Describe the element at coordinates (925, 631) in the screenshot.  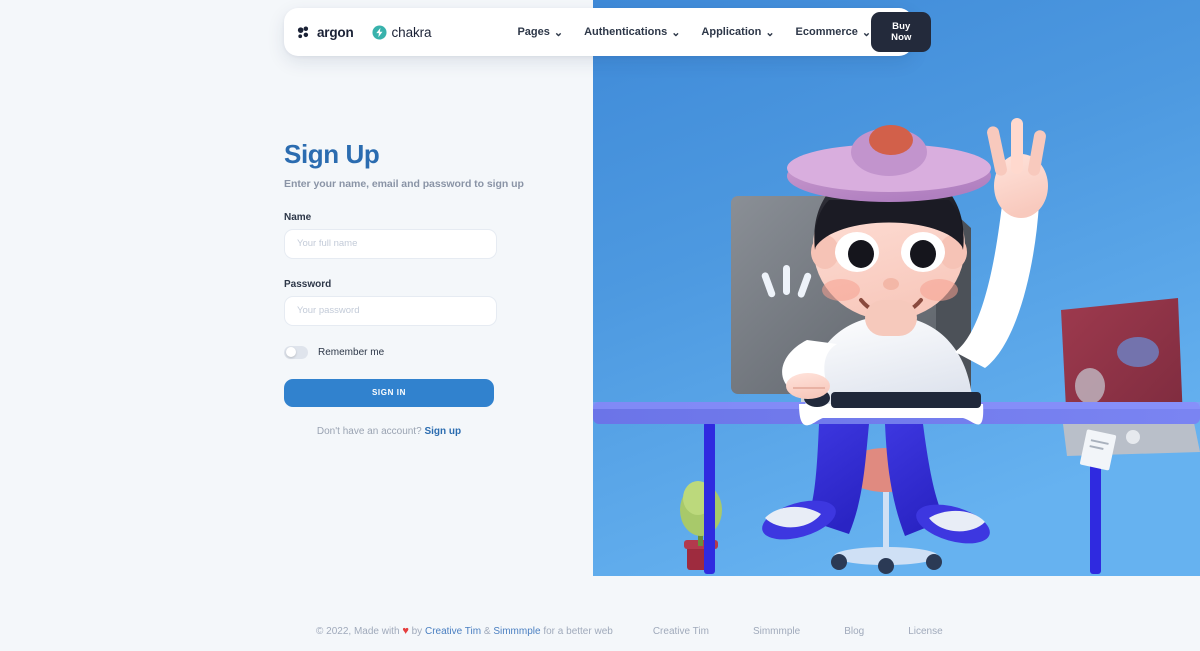
I see `footer-nav-license: License` at that location.